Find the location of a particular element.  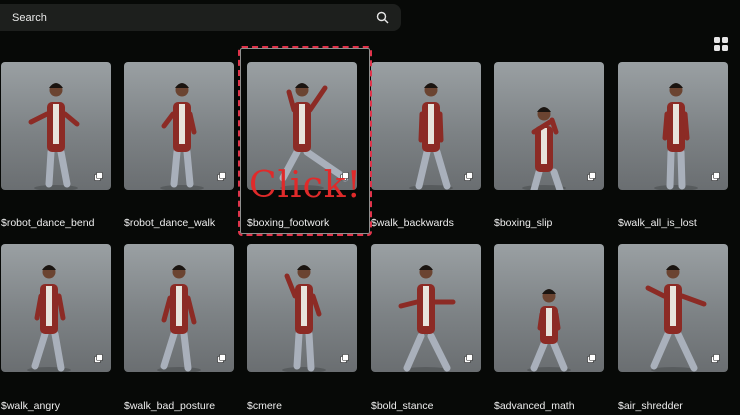

tile-label: $robot_dance_walk is located at coordinates (170, 223).